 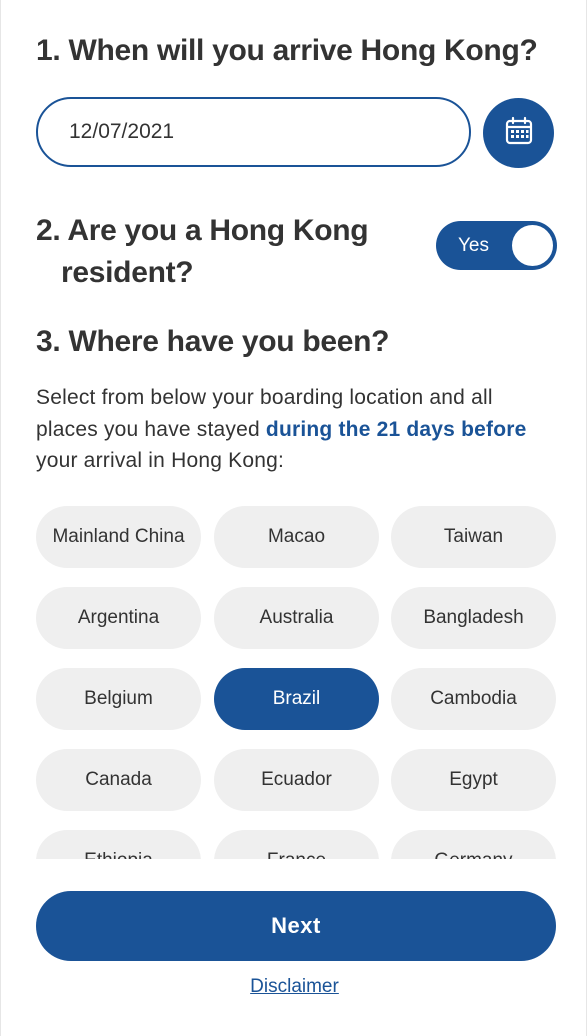 I want to click on disclaimer-link: Disclaimer, so click(x=294, y=987).